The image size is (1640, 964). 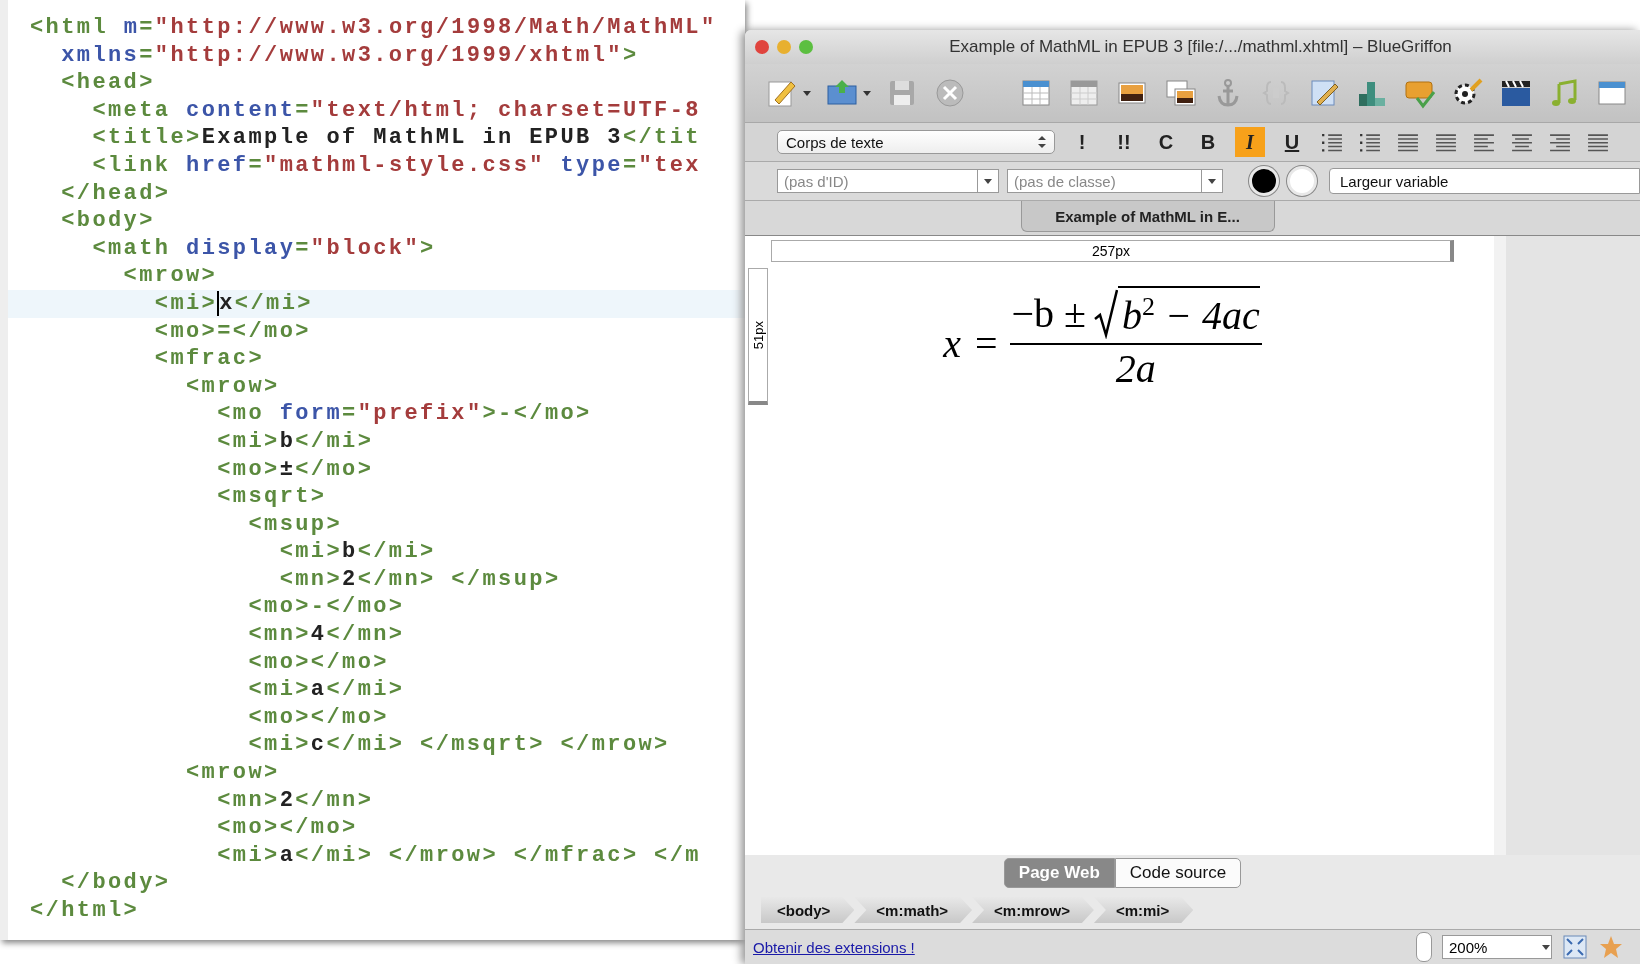 What do you see at coordinates (808, 910) in the screenshot?
I see `breadcrumb-item: <body>` at bounding box center [808, 910].